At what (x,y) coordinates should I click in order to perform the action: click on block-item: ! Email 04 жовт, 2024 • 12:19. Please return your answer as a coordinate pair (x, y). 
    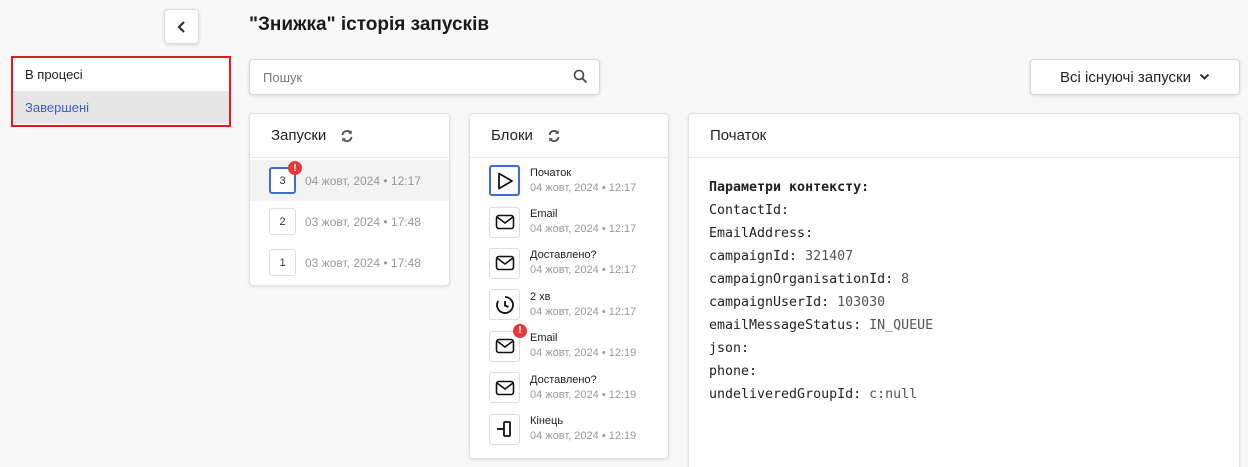
    Looking at the image, I should click on (569, 345).